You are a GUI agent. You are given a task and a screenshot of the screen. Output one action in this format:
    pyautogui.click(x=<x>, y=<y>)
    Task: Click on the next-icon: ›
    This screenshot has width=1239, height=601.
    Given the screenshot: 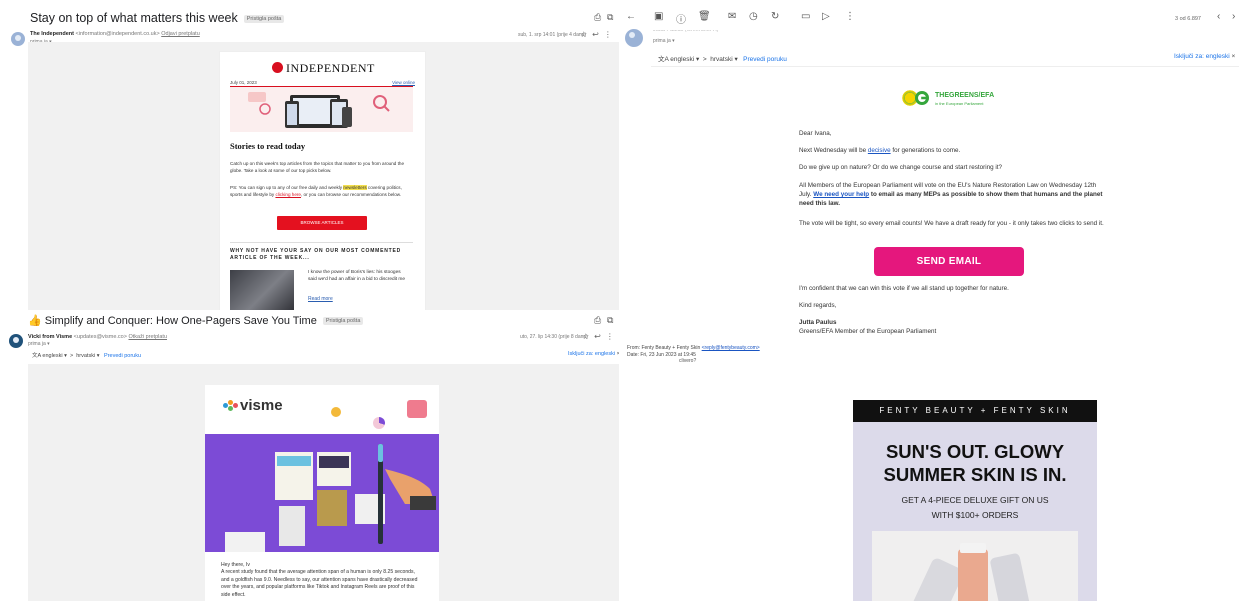 What is the action you would take?
    pyautogui.click(x=1233, y=16)
    